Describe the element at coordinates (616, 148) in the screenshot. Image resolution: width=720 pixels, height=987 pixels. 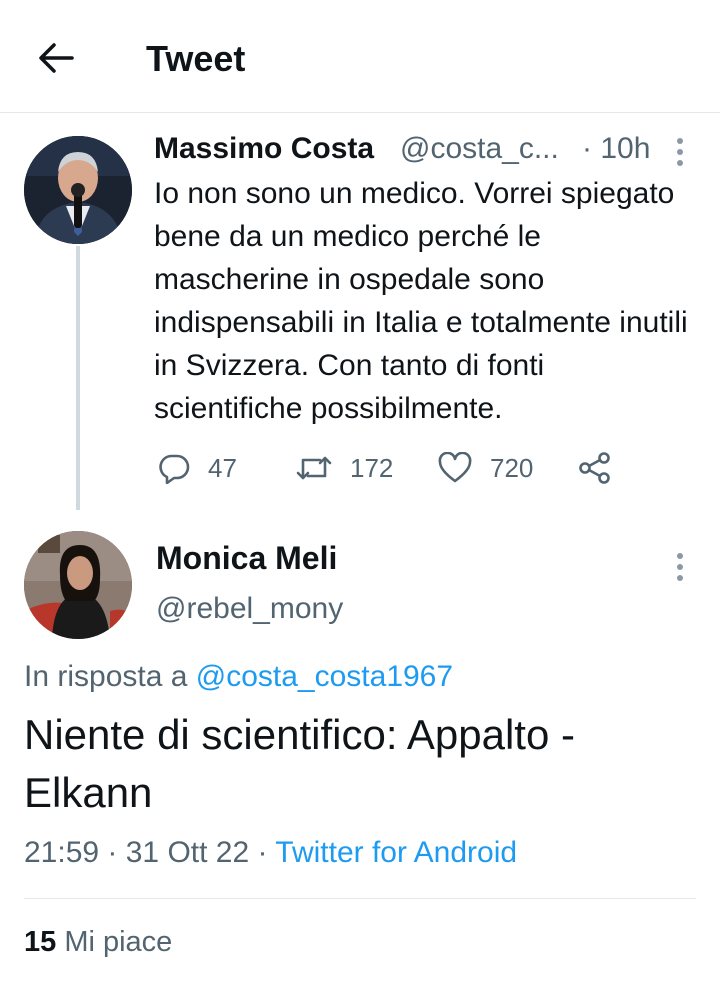
I see `tweet-time: · 10h` at that location.